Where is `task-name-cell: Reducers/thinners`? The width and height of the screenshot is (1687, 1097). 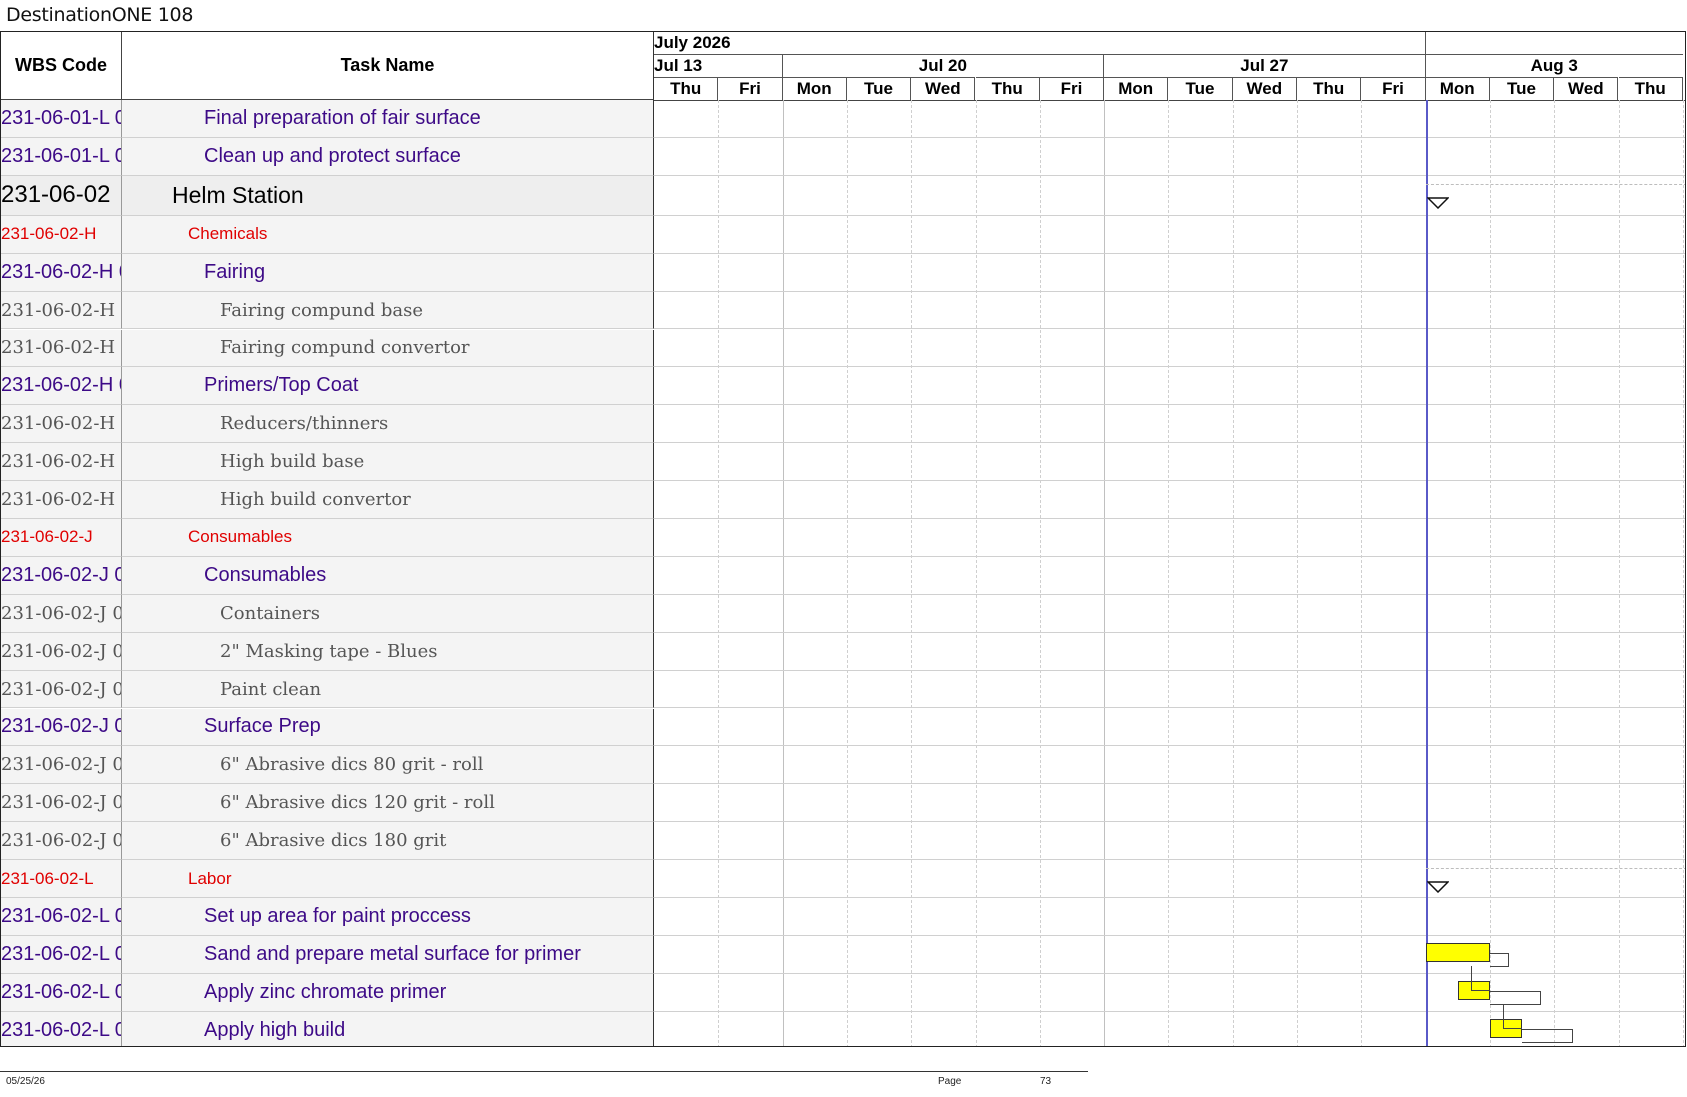 task-name-cell: Reducers/thinners is located at coordinates (388, 424).